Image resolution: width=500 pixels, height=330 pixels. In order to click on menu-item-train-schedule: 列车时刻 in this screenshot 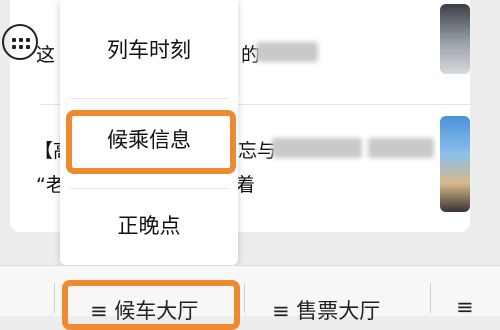, I will do `click(149, 49)`.